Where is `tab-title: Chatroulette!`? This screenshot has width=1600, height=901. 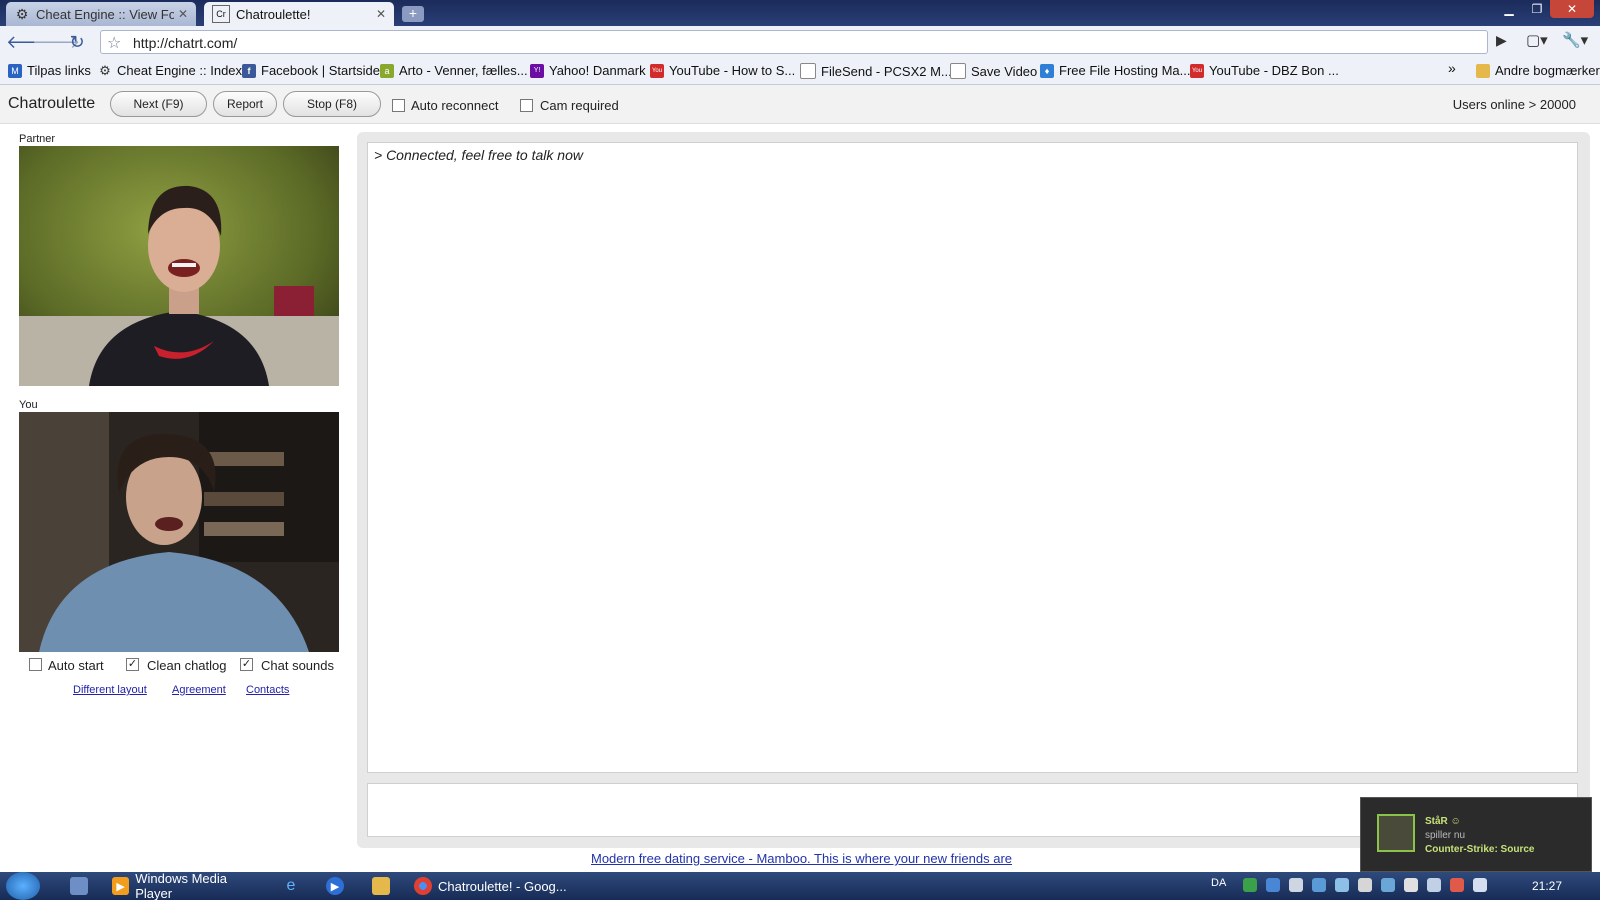
tab-title: Chatroulette! is located at coordinates (273, 14).